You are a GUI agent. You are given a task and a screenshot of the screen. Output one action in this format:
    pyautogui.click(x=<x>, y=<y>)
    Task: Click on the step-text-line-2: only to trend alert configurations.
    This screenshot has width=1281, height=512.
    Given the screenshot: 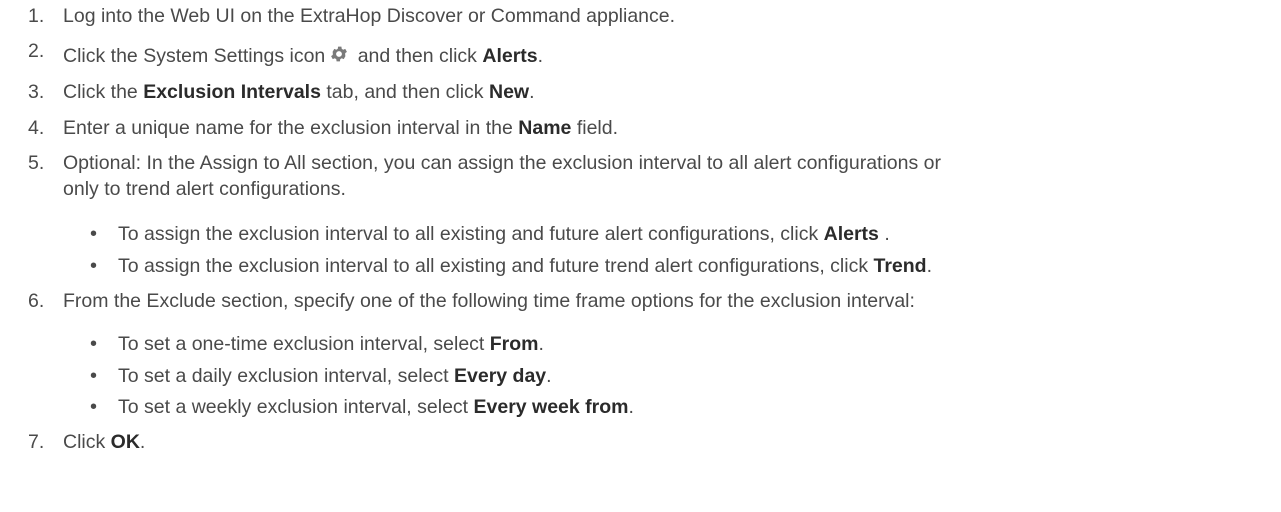 What is the action you would take?
    pyautogui.click(x=204, y=189)
    